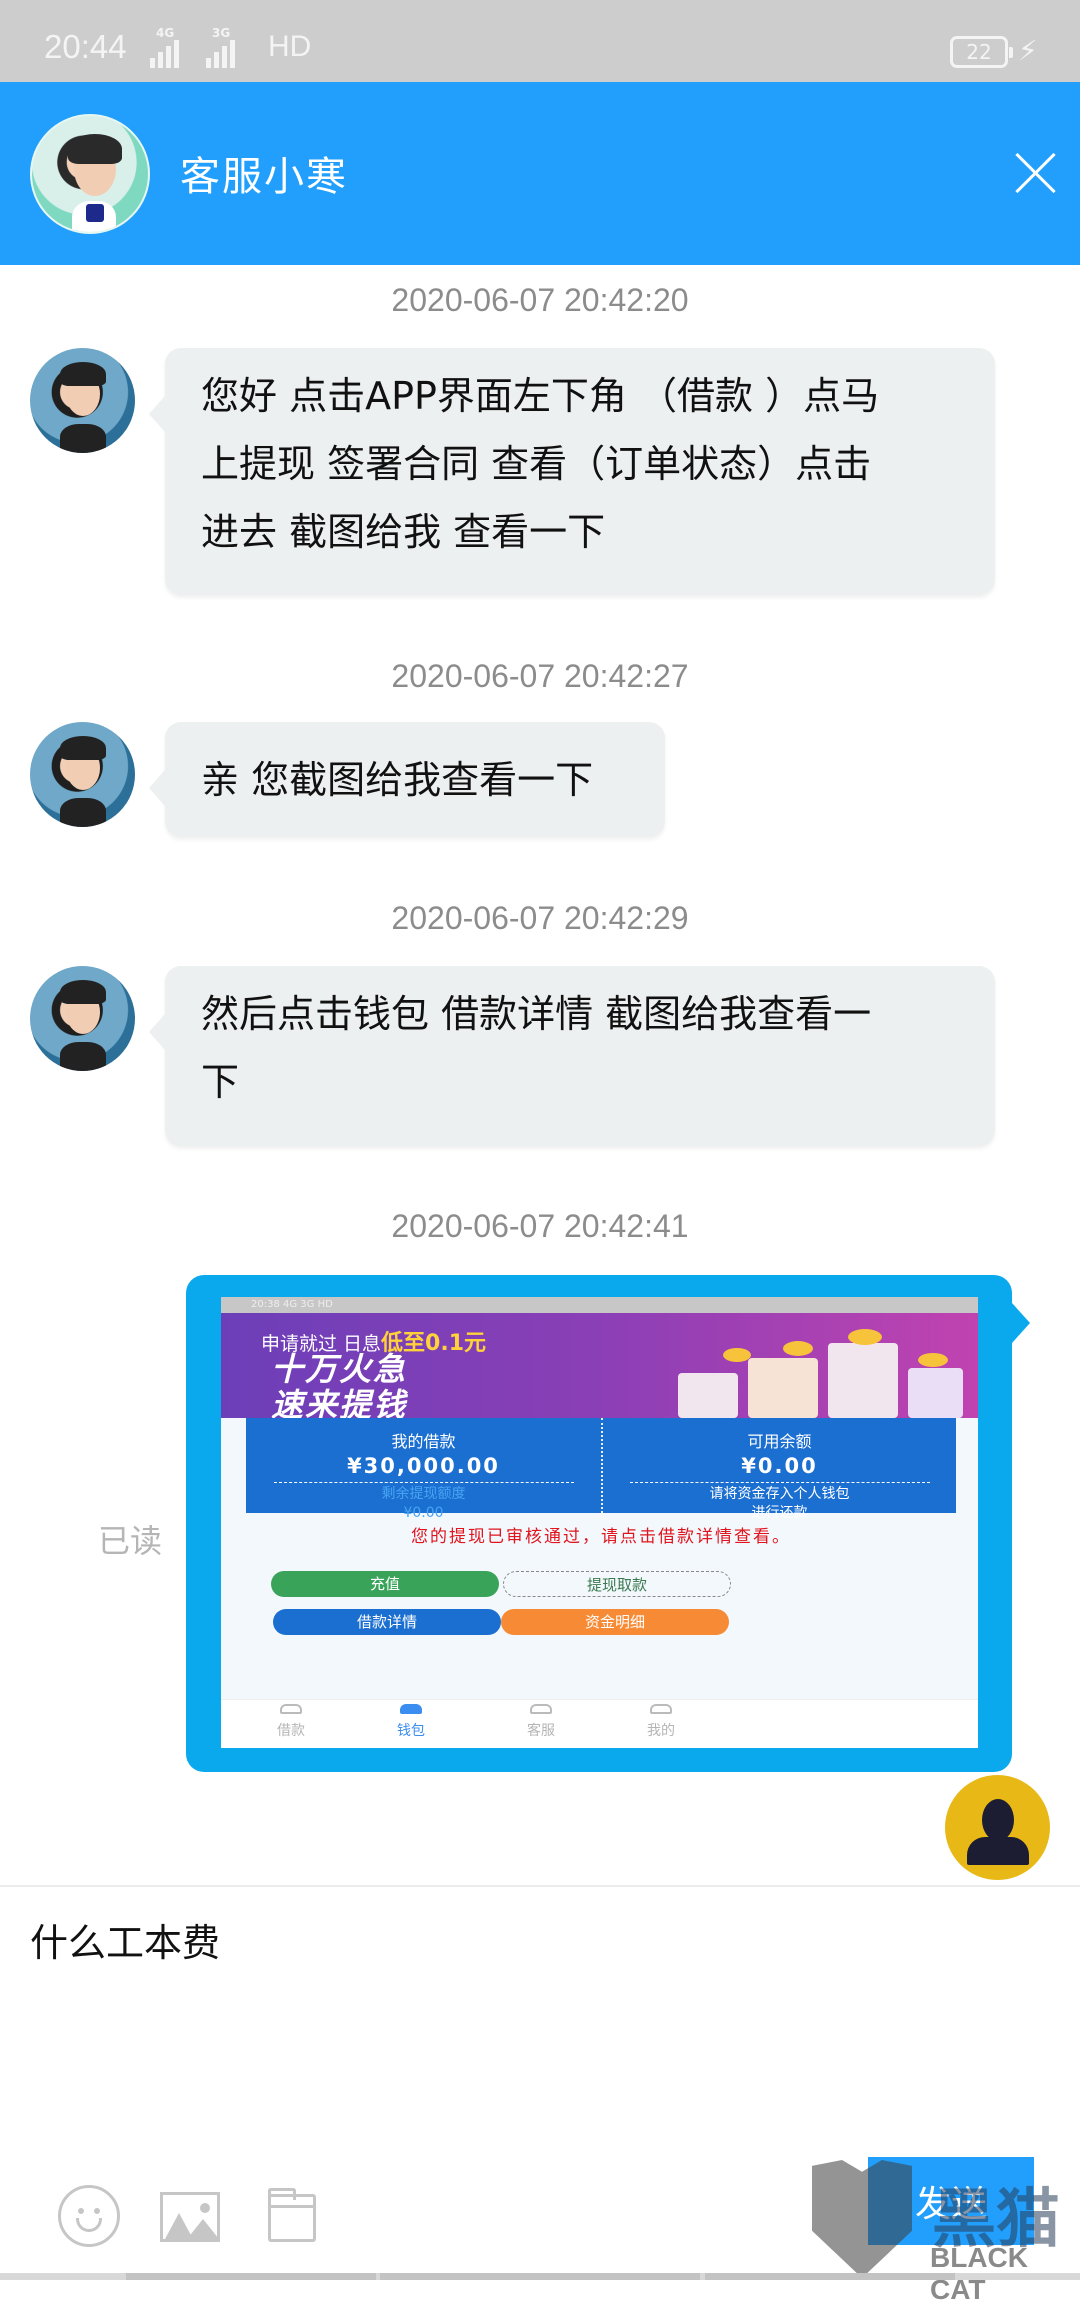 The width and height of the screenshot is (1080, 2306). What do you see at coordinates (85, 46) in the screenshot?
I see `status-time: 20:44` at bounding box center [85, 46].